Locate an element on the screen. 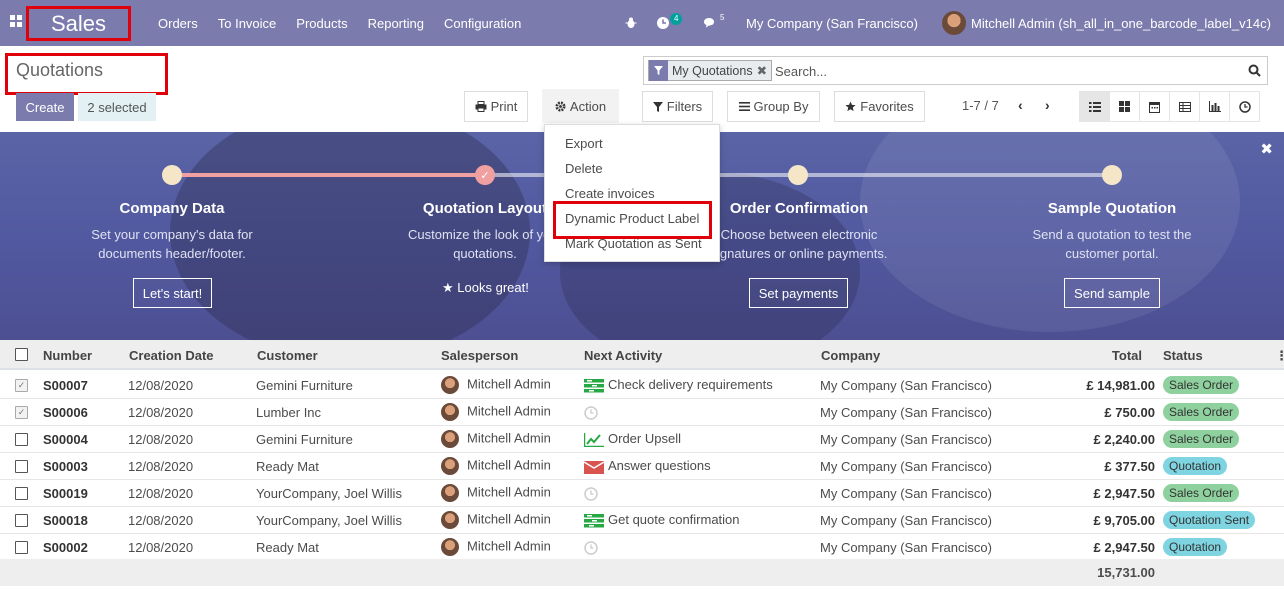 This screenshot has height=589, width=1284. kanban-view-icon is located at coordinates (1124, 106).